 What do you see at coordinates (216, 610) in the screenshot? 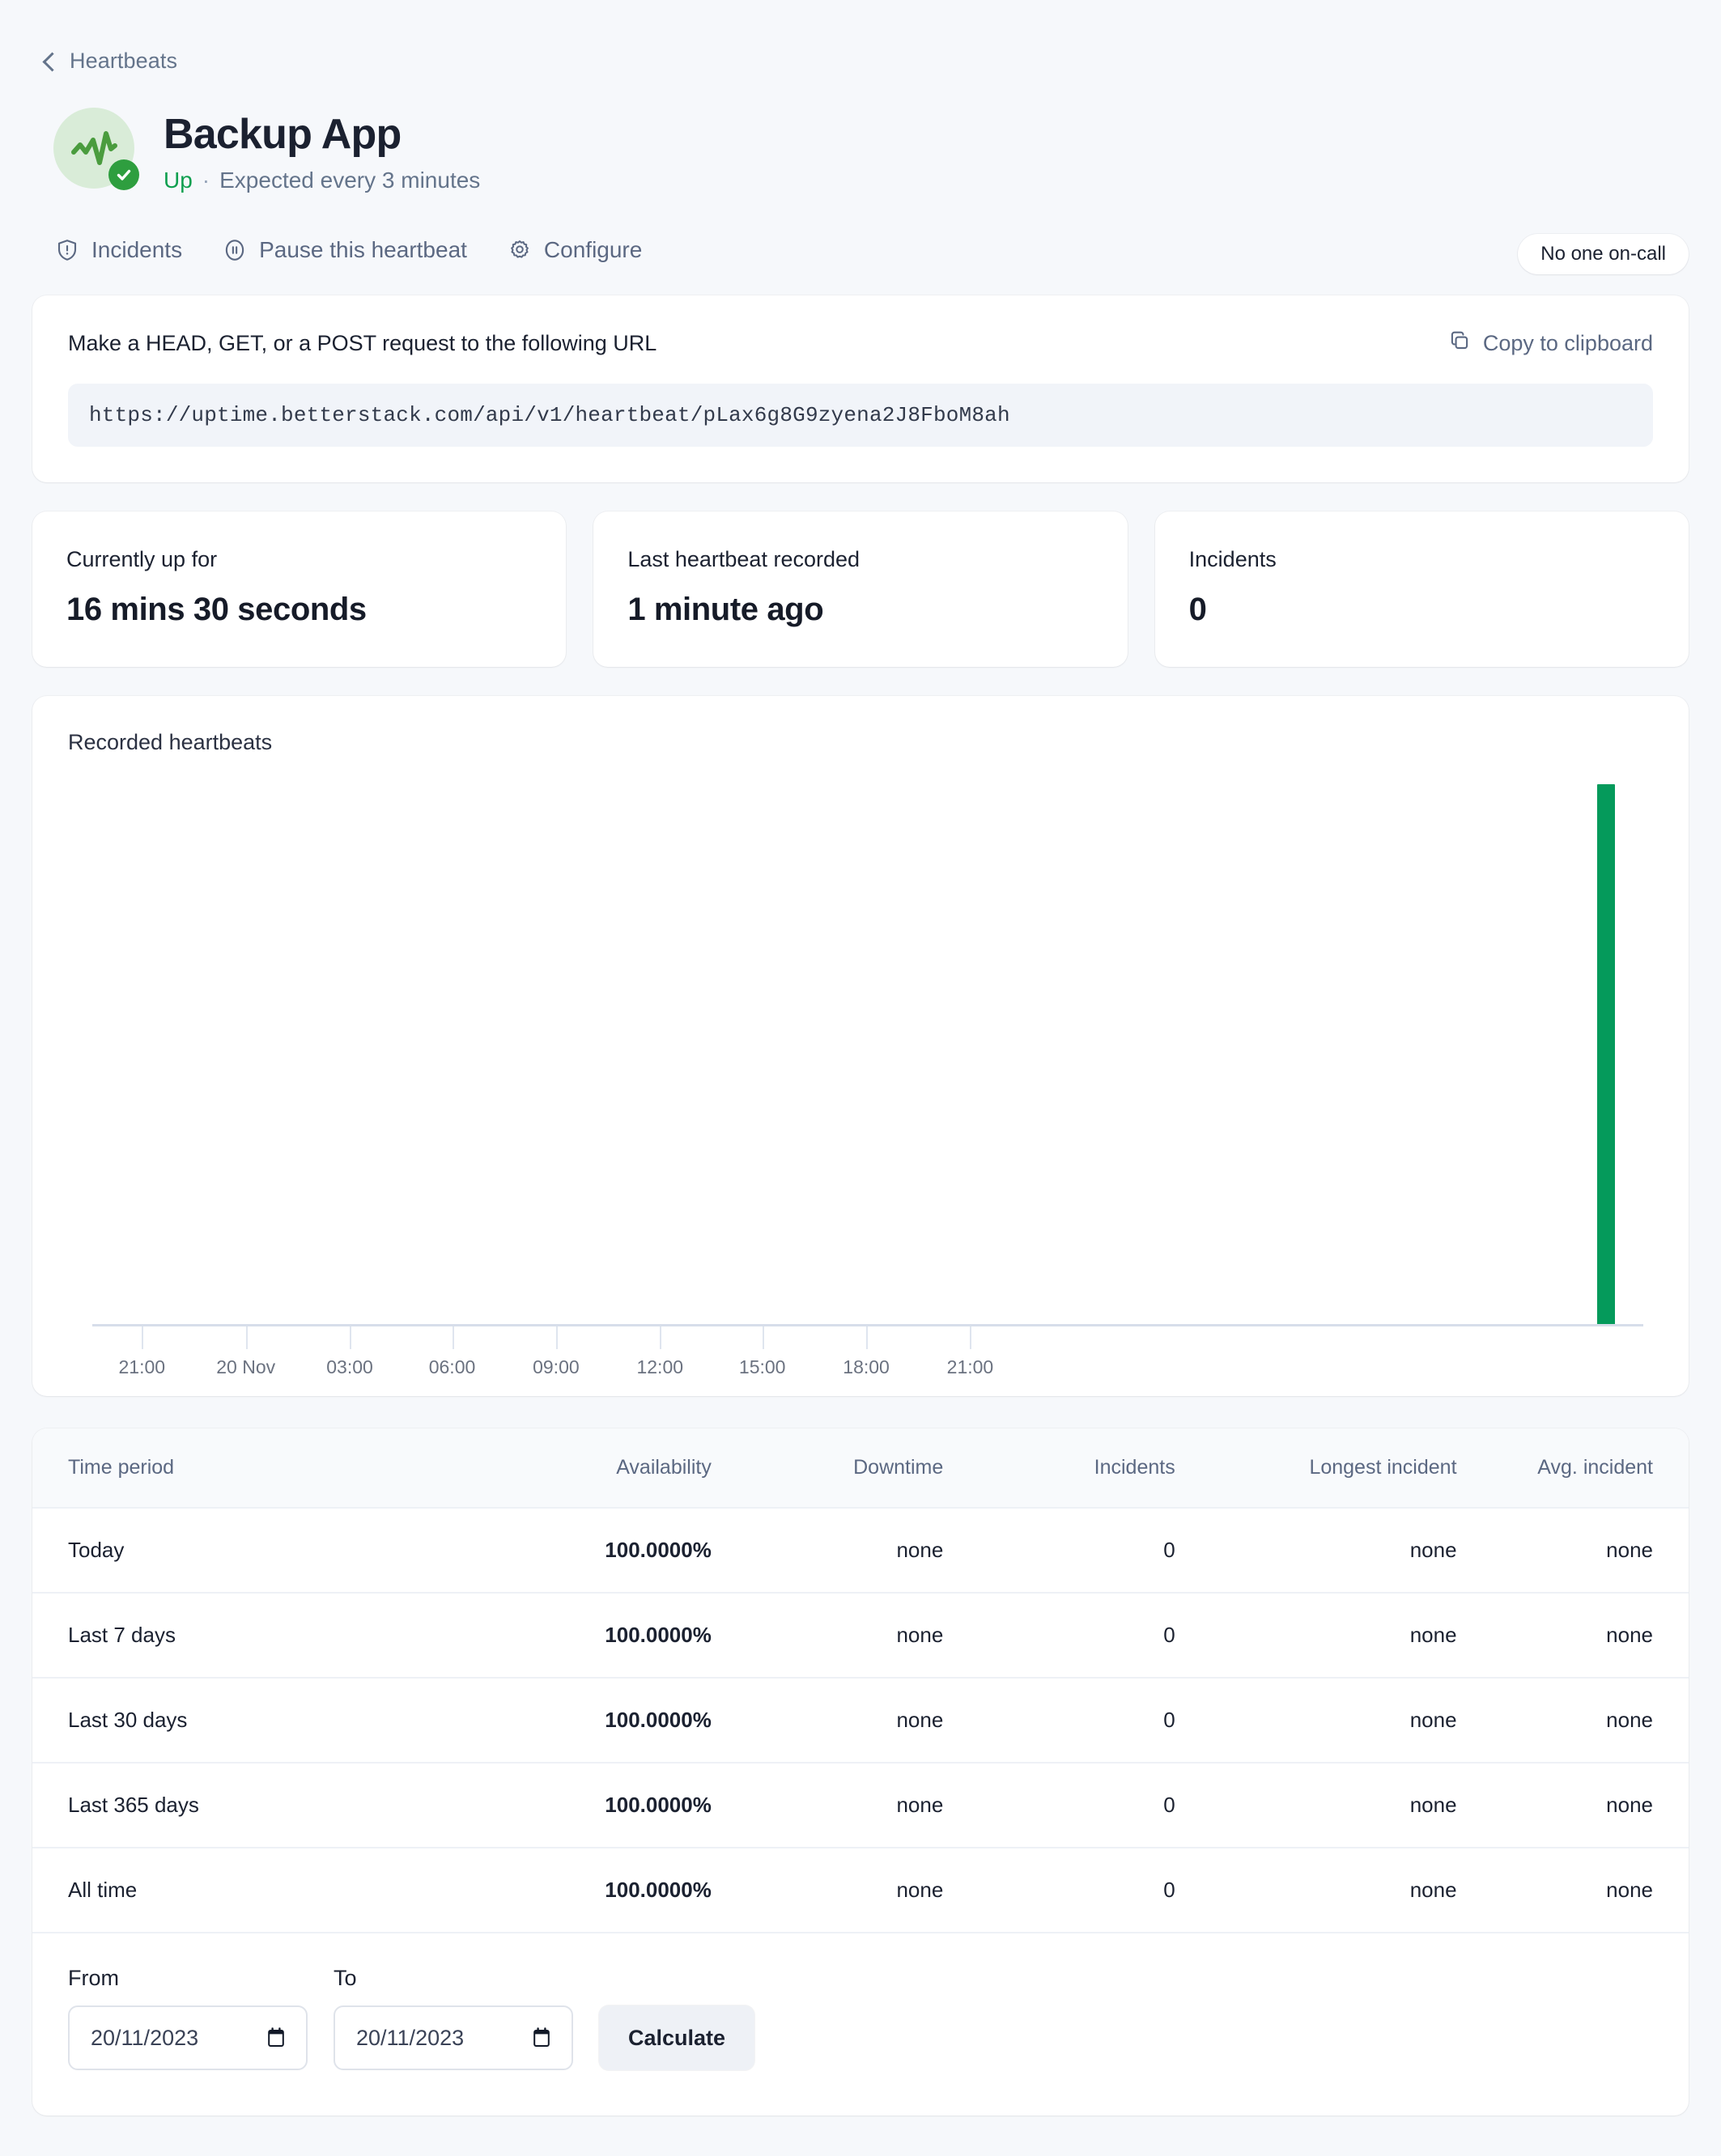
I see `stat-value: 16 mins 30 seconds` at bounding box center [216, 610].